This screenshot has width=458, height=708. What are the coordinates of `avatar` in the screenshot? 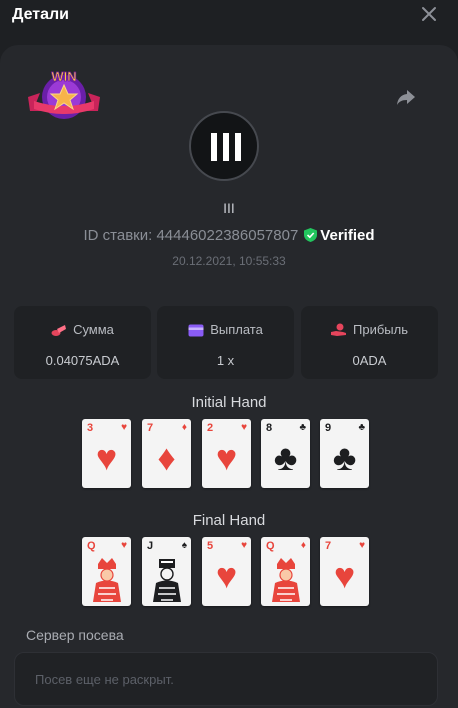 It's located at (224, 146).